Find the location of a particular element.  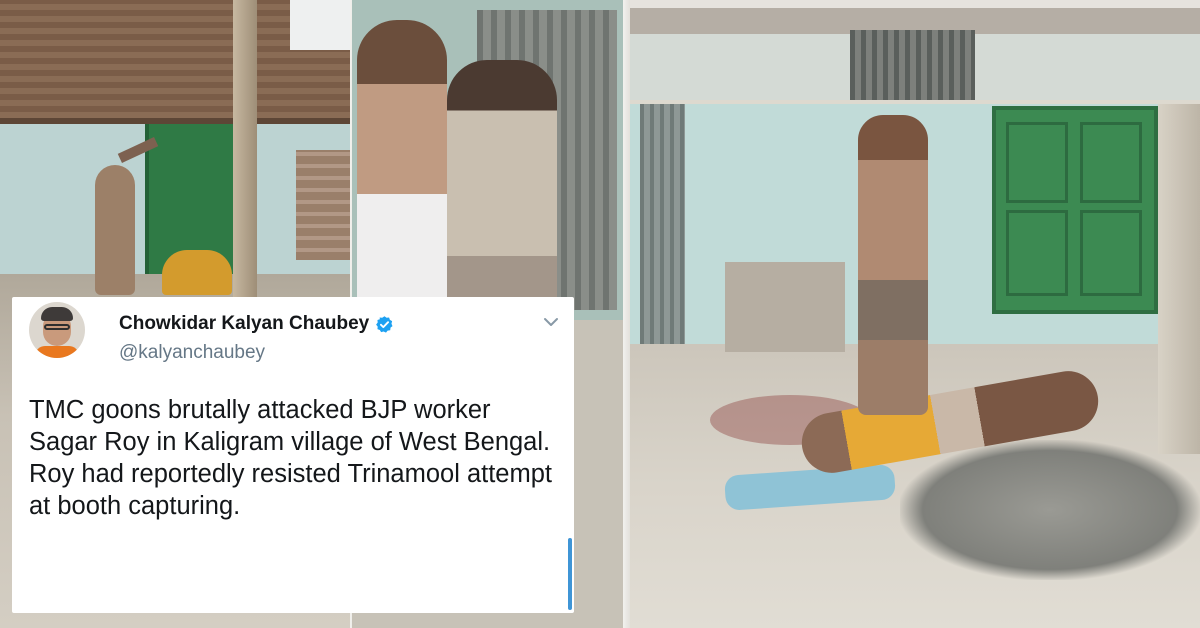

verified-badge-icon is located at coordinates (384, 324).